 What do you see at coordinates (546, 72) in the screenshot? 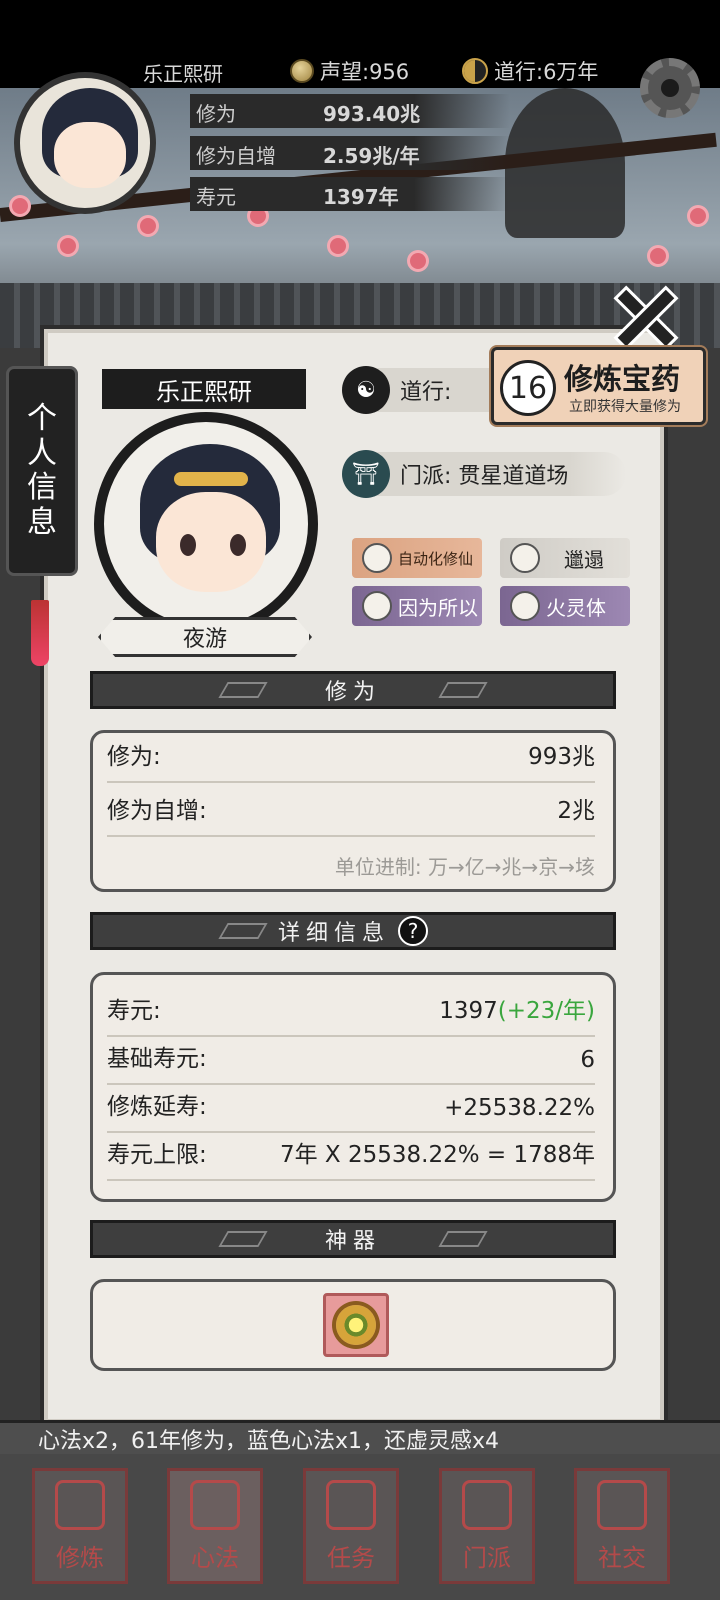
I see `dao-label: 道行:6万年` at bounding box center [546, 72].